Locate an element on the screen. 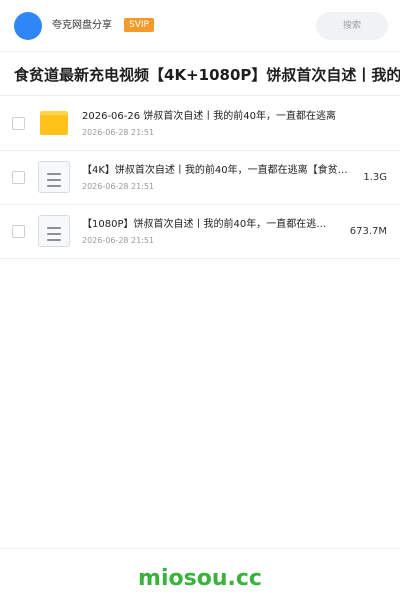 Image resolution: width=400 pixels, height=600 pixels. file-name: 【1080P】饼叔首次自述丨我的前40年，一直都在逃离【食贫道】 is located at coordinates (209, 225).